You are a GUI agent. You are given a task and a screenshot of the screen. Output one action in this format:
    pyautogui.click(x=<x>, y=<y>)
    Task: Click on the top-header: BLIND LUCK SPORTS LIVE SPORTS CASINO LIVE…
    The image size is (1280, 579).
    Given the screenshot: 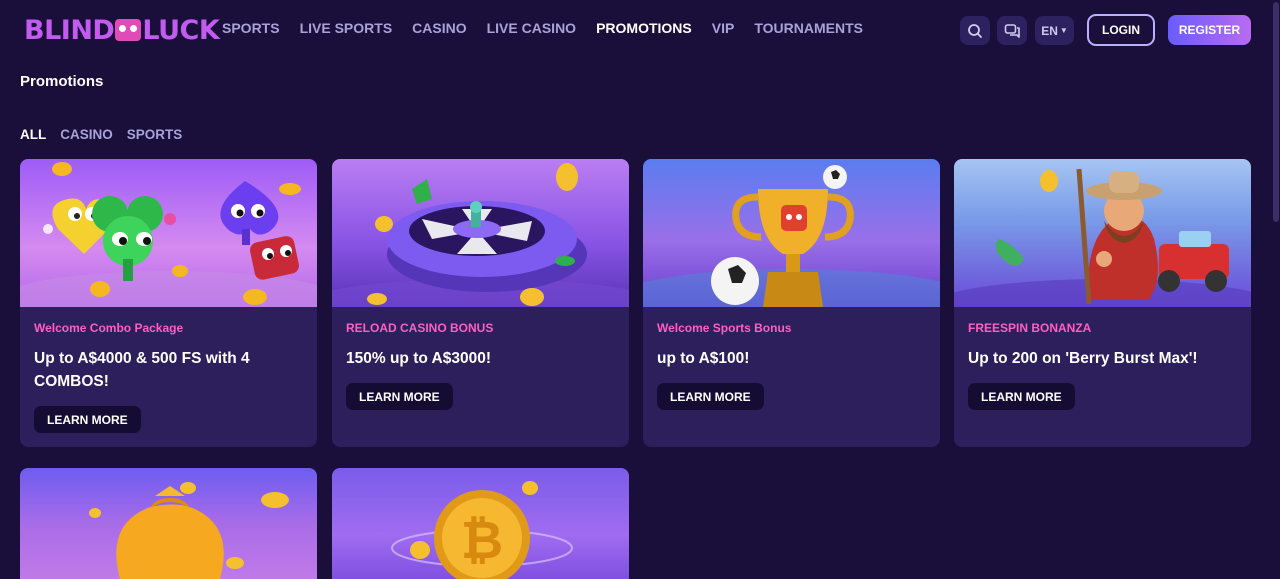 What is the action you would take?
    pyautogui.click(x=636, y=30)
    